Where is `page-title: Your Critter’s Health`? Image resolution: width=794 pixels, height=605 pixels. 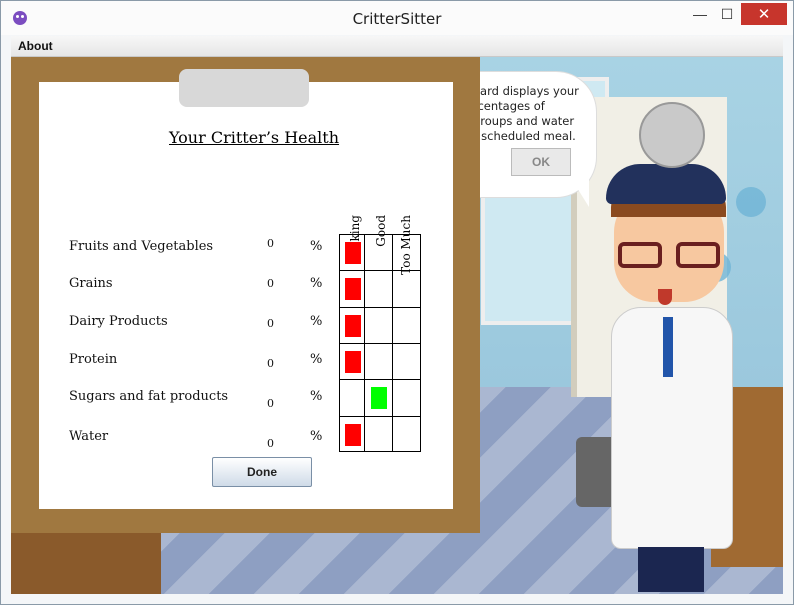
page-title: Your Critter’s Health is located at coordinates (254, 137).